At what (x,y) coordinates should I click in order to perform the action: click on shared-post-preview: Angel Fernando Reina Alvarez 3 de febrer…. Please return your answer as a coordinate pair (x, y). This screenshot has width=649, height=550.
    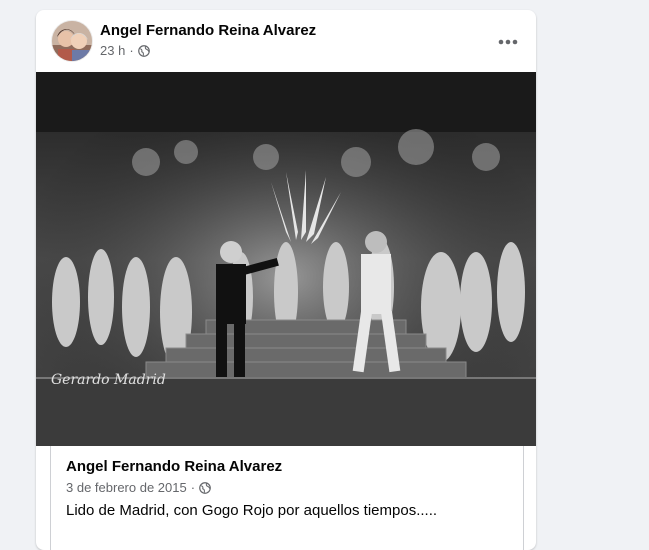
    Looking at the image, I should click on (287, 498).